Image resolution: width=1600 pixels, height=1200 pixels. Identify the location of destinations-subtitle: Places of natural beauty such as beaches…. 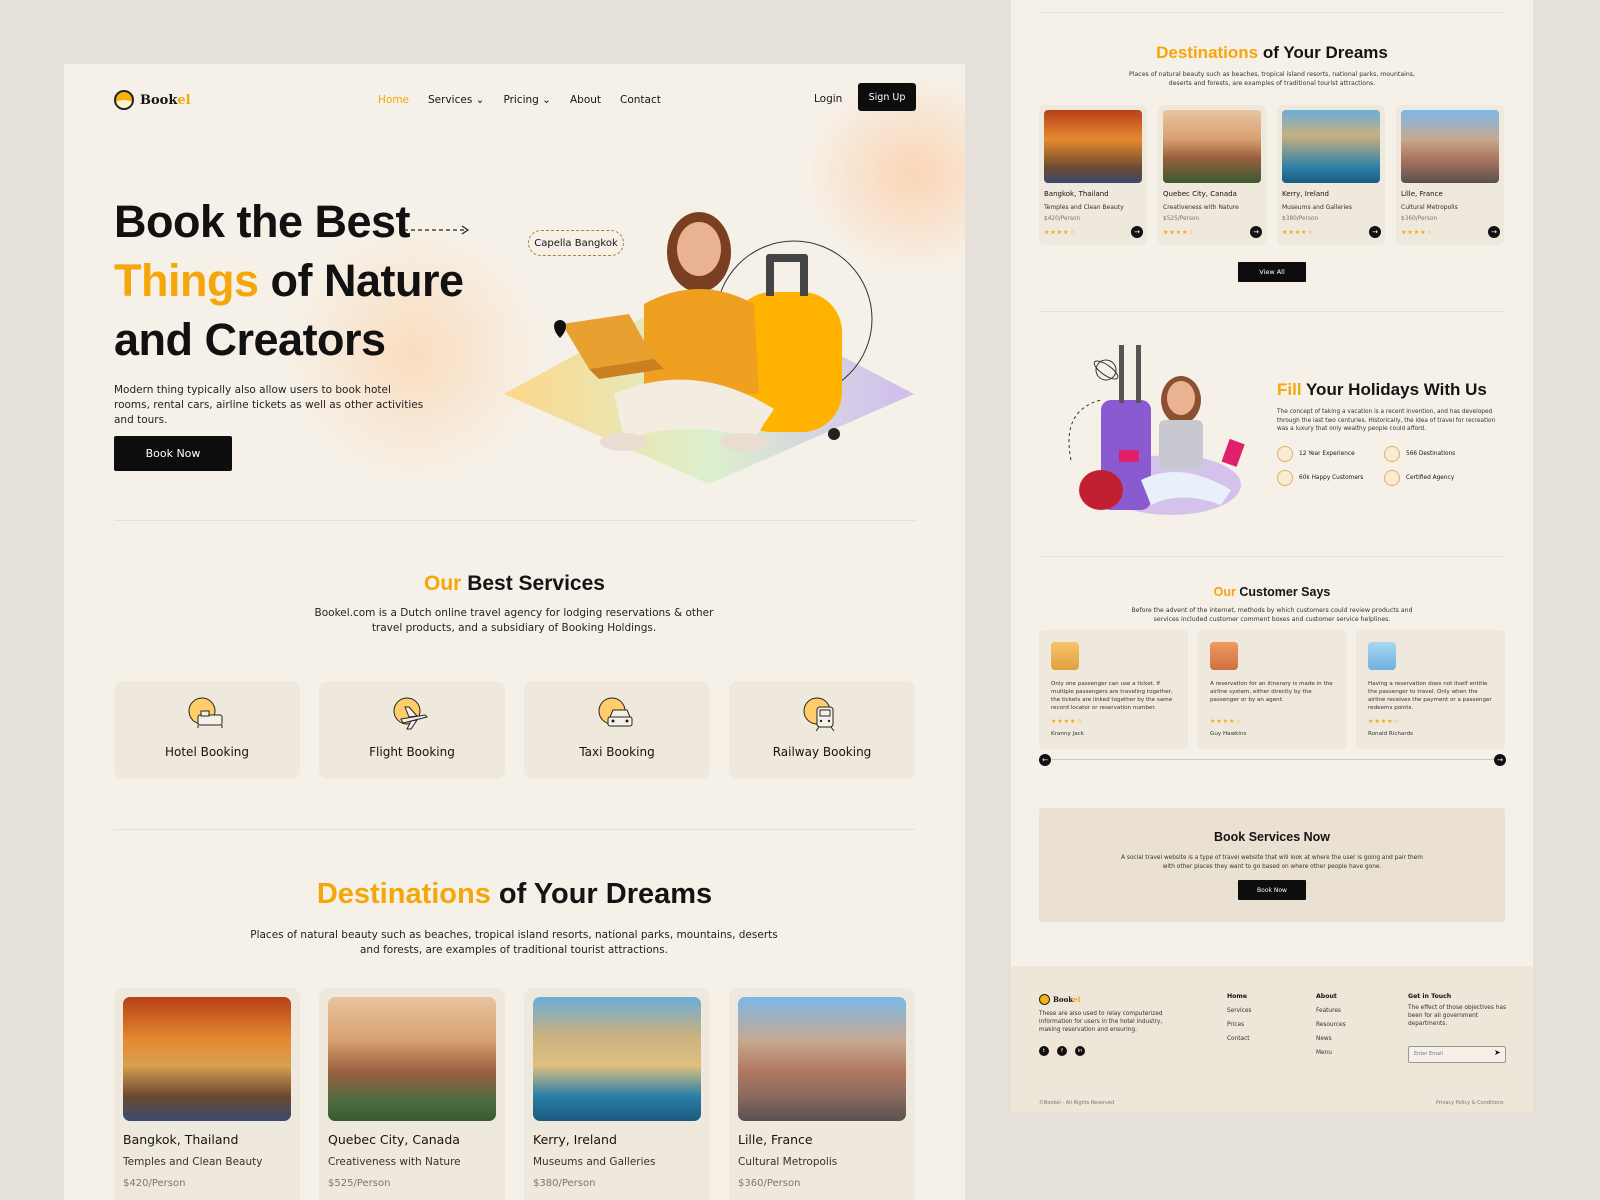
(514, 942).